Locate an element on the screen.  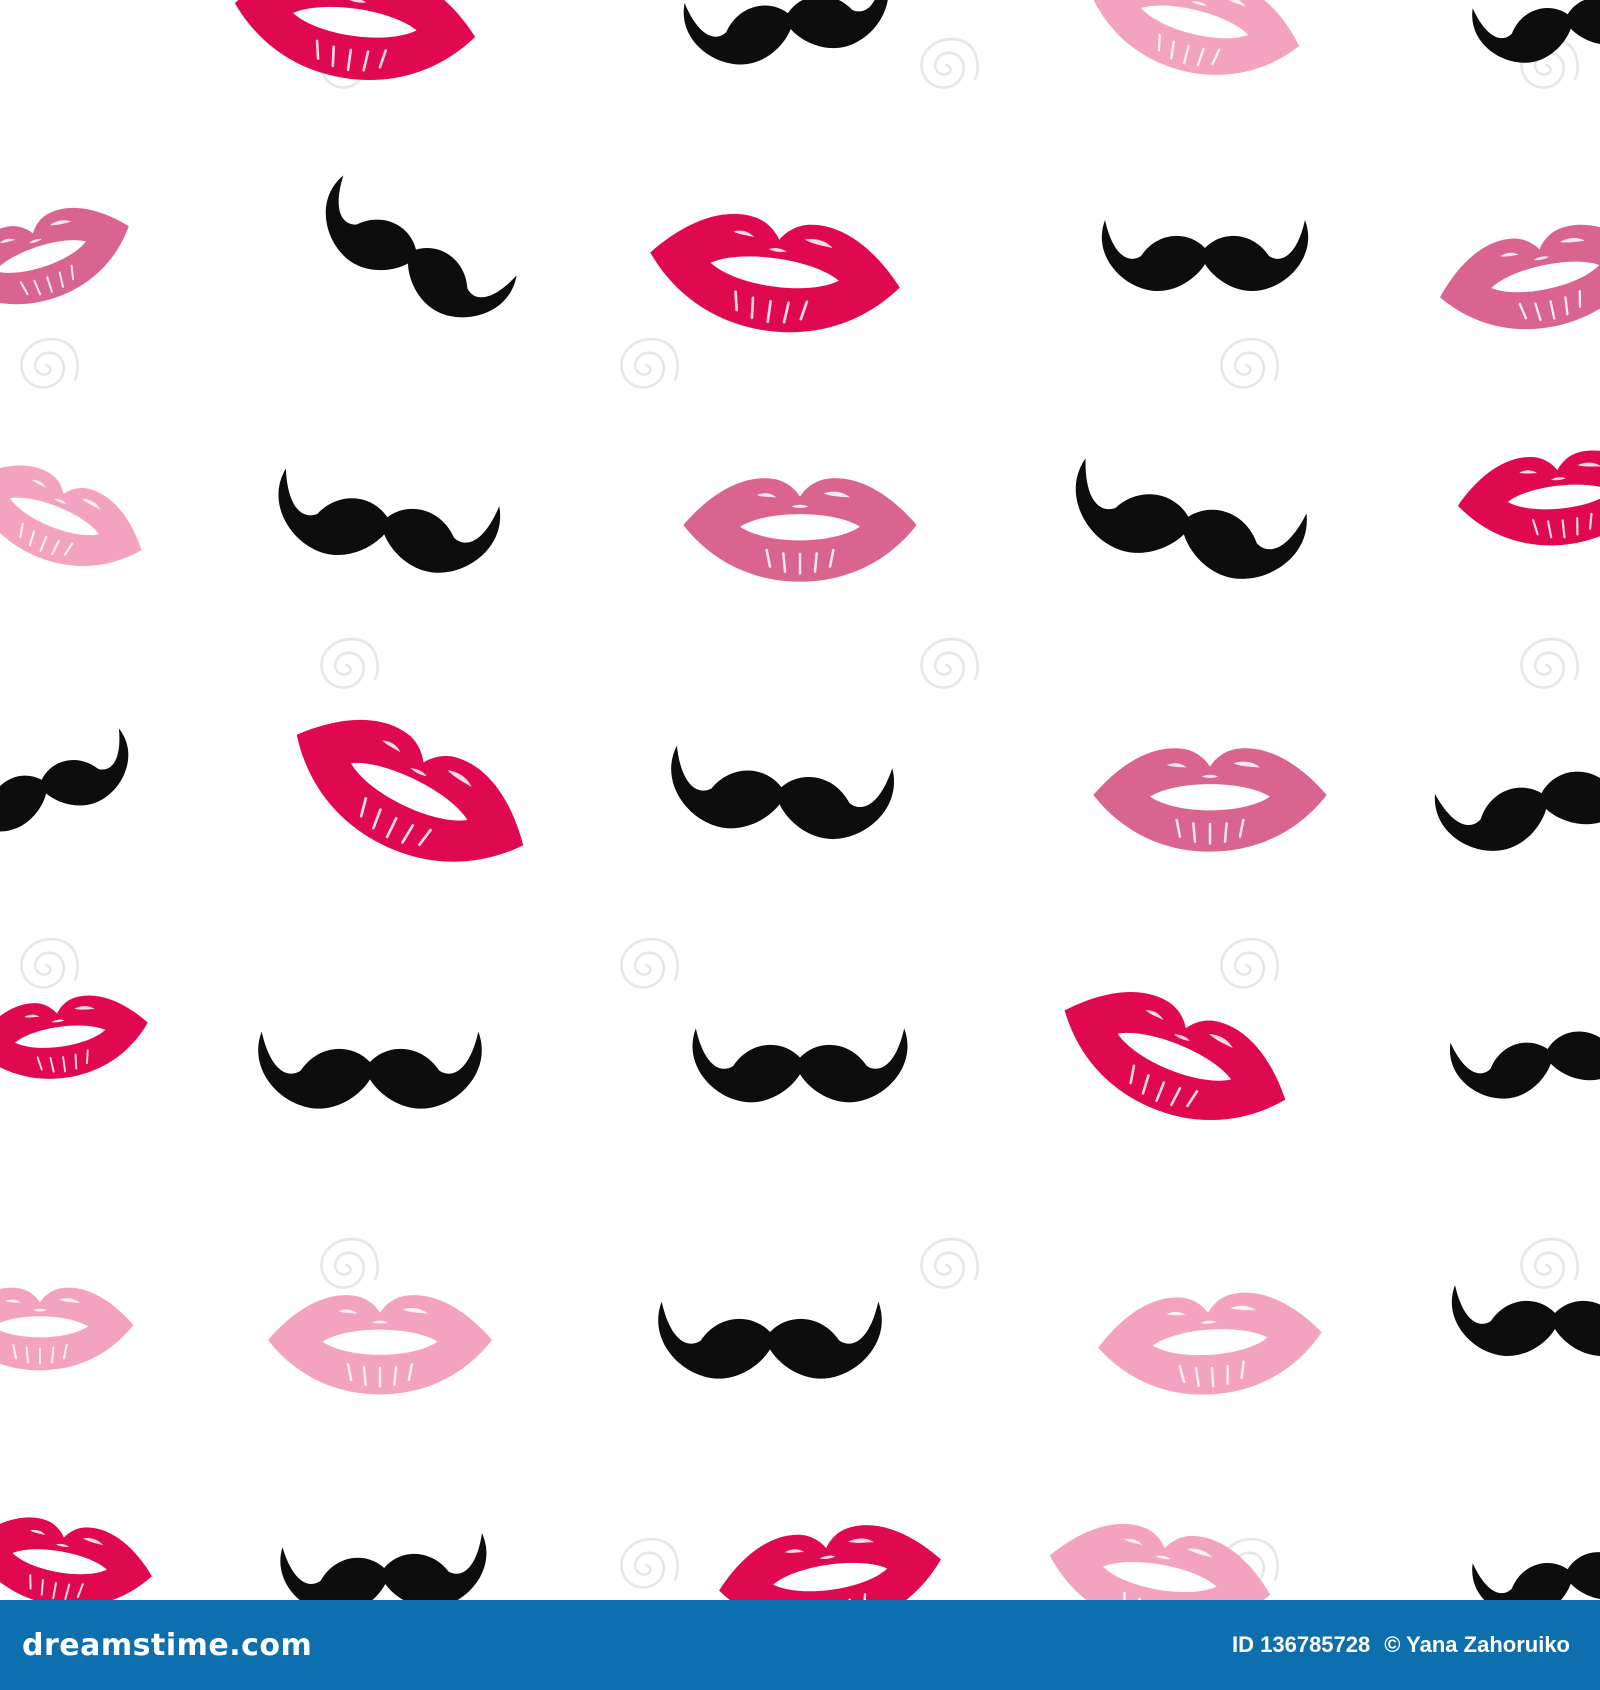
image-id: ID 136785728 is located at coordinates (1301, 1644).